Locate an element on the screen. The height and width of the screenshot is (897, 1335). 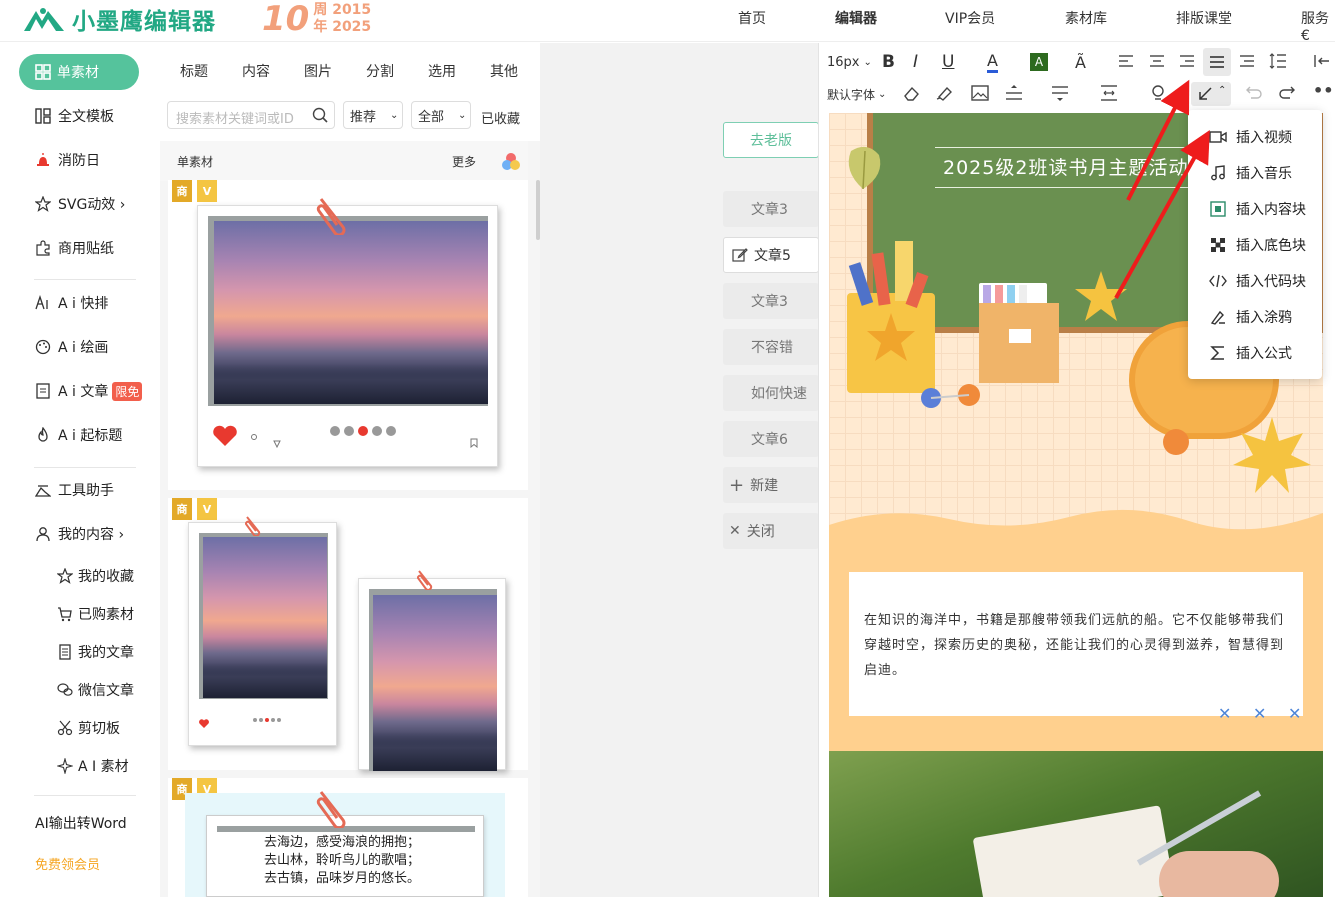
menu-item-insert-music: 插入音乐 is located at coordinates (1250, 173).